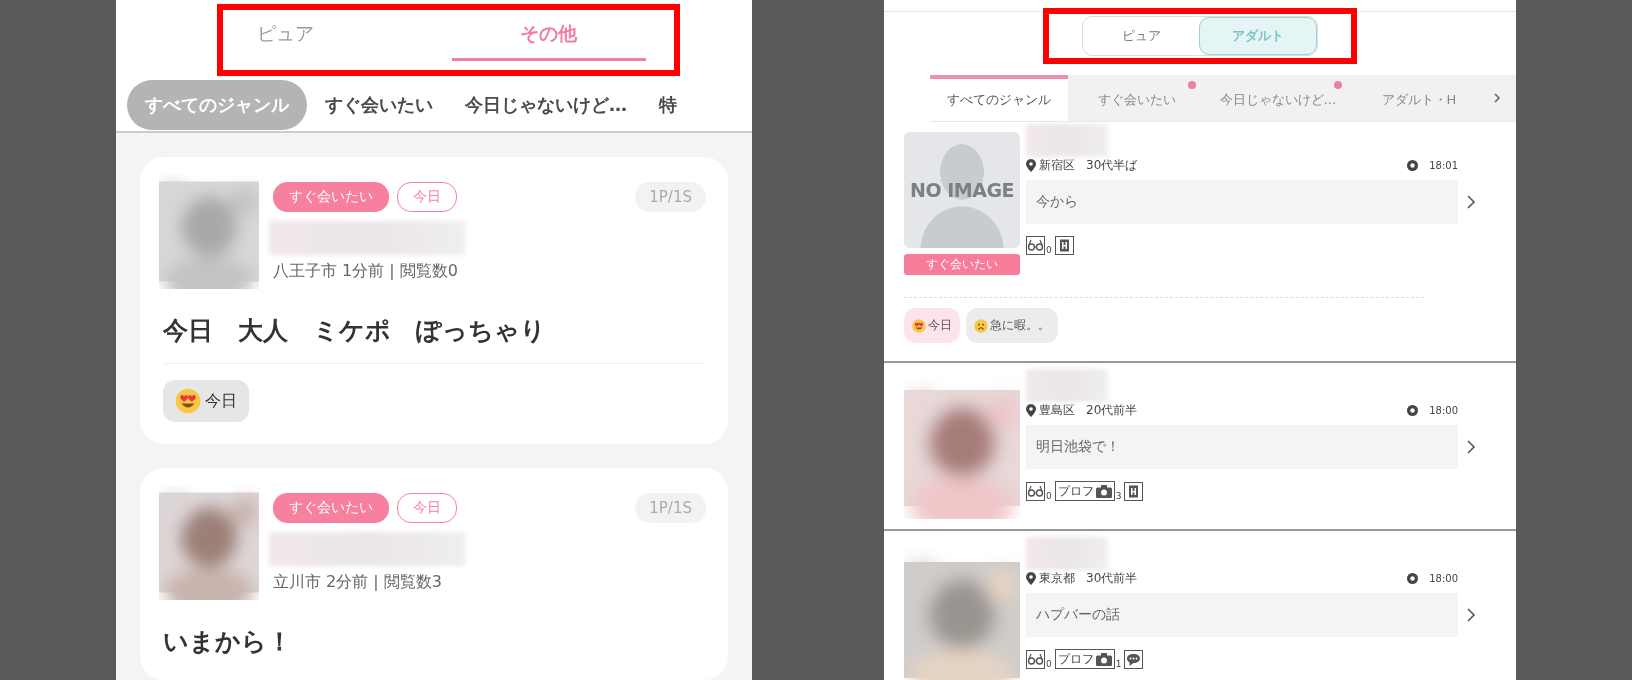 This screenshot has height=680, width=1632. Describe the element at coordinates (358, 582) in the screenshot. I see `post-meta: 立川市 2分前 | 閲覧数3` at that location.